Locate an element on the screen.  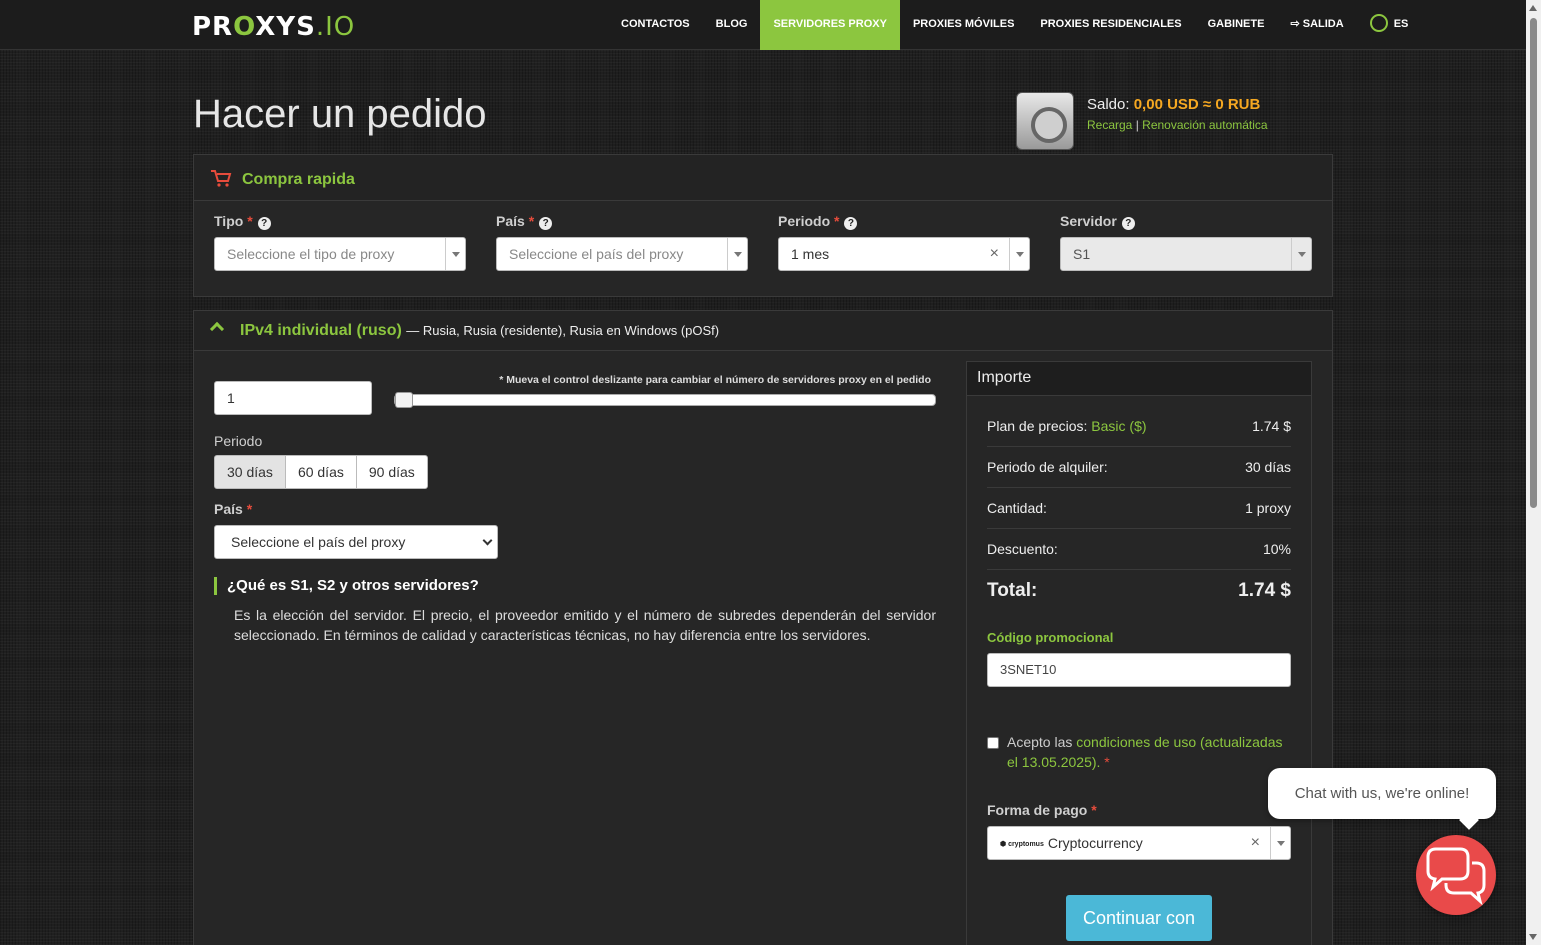
product-title-text: IPv4 individual (ruso) is located at coordinates (321, 330).